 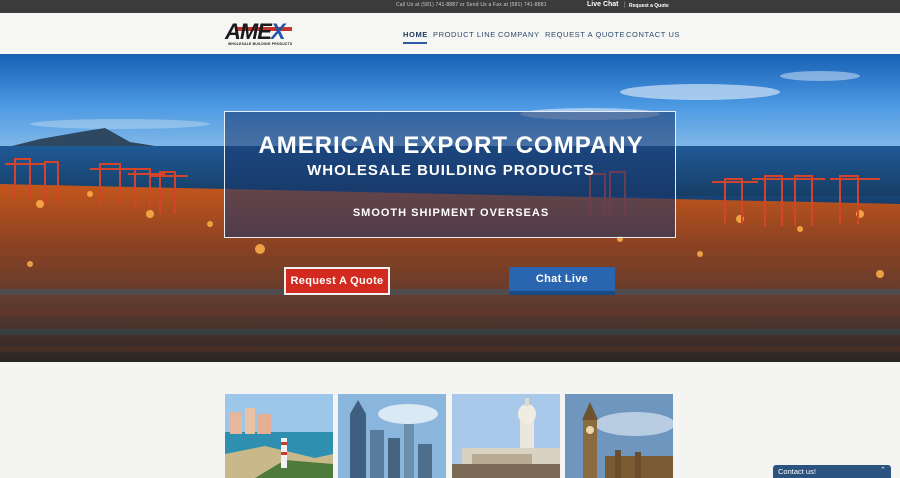 I want to click on havana-capitol-image, so click(x=506, y=436).